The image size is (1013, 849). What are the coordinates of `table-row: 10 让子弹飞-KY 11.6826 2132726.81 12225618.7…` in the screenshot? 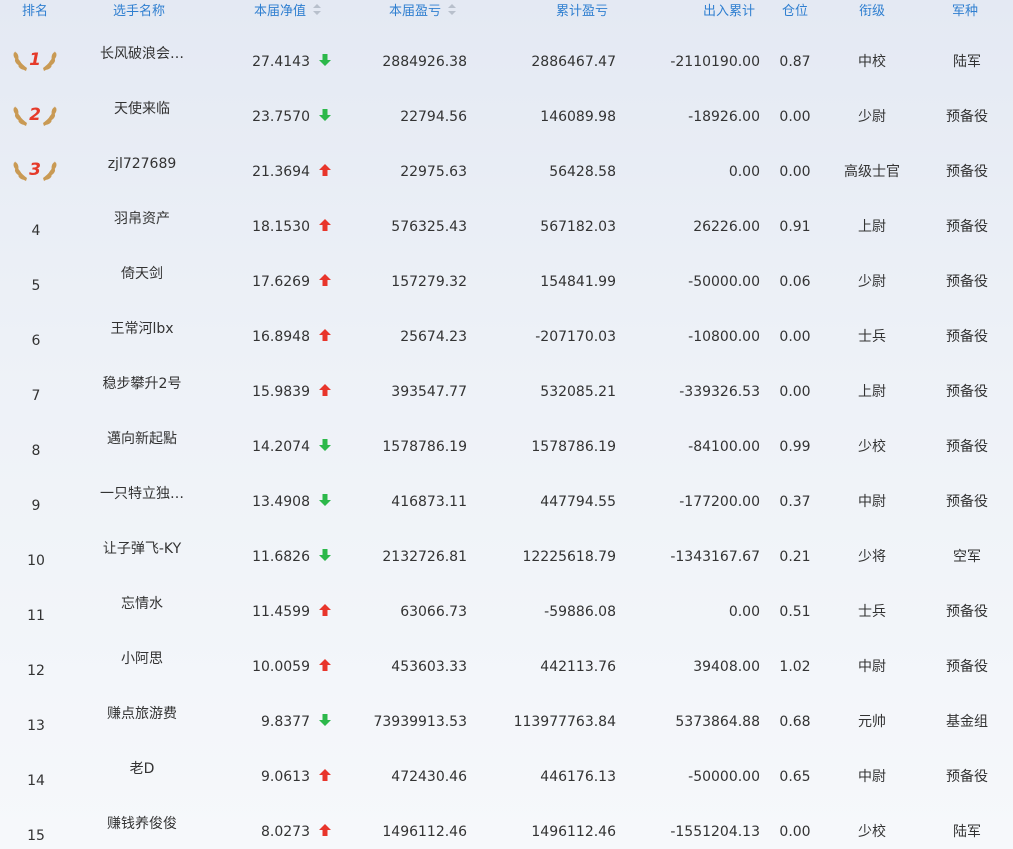 It's located at (506, 555).